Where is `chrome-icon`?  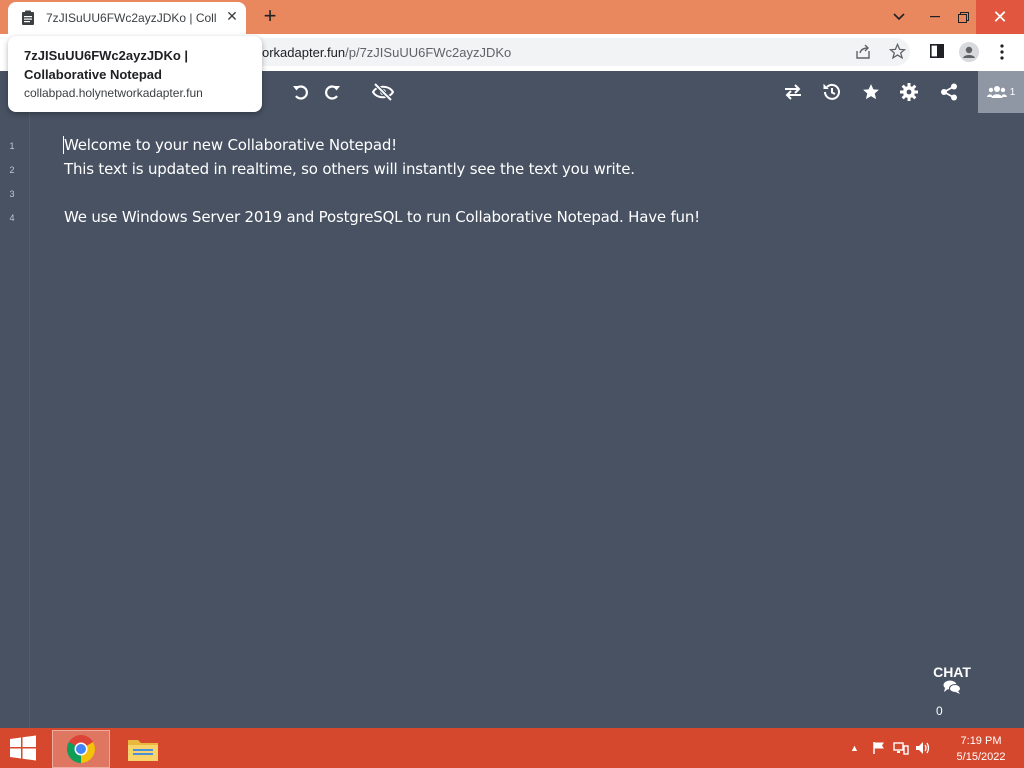 chrome-icon is located at coordinates (81, 749).